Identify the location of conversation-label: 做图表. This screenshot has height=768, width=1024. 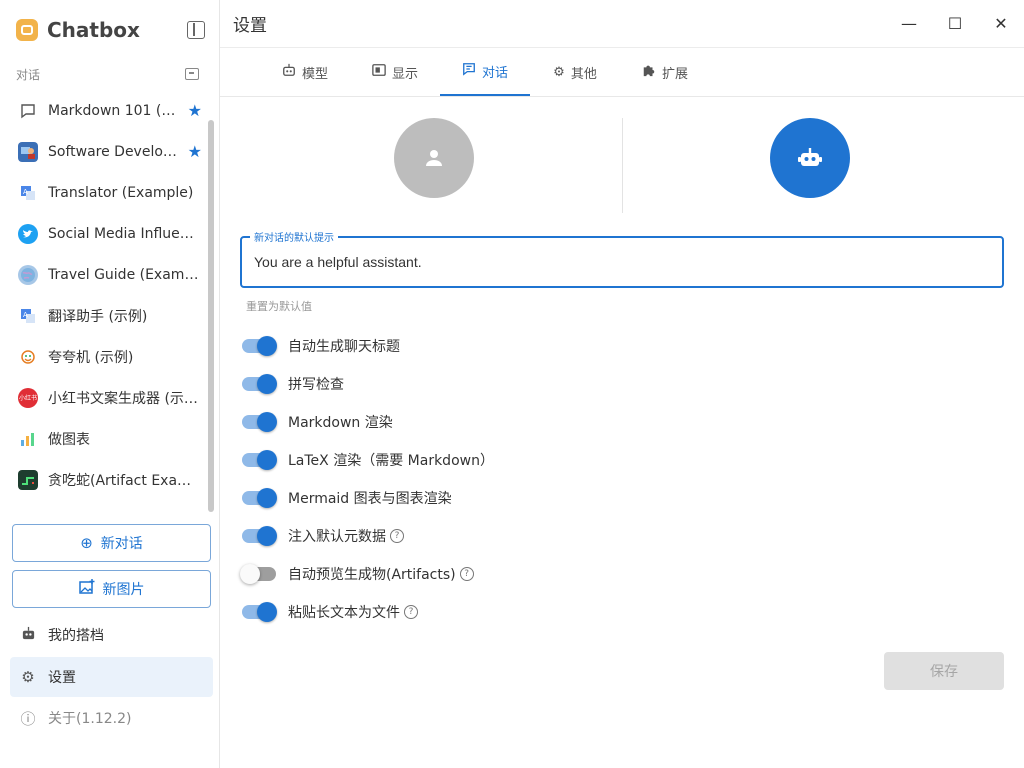
(69, 439).